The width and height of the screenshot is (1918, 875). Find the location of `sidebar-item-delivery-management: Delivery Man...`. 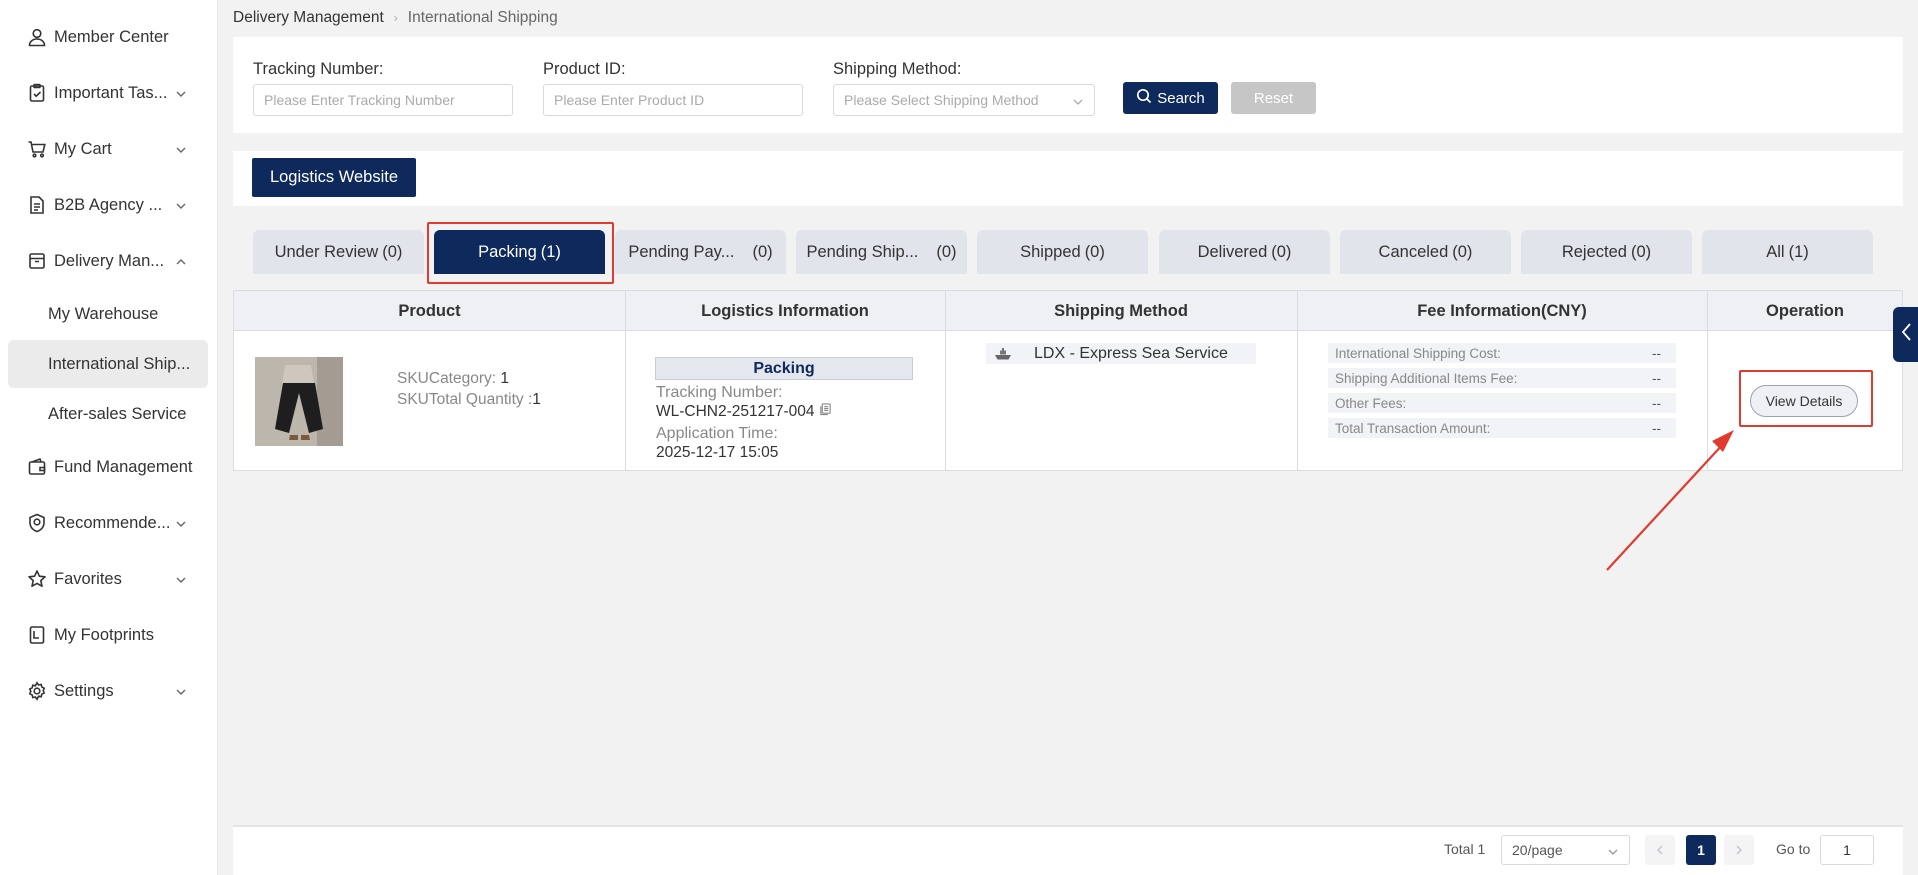

sidebar-item-delivery-management: Delivery Man... is located at coordinates (108, 261).